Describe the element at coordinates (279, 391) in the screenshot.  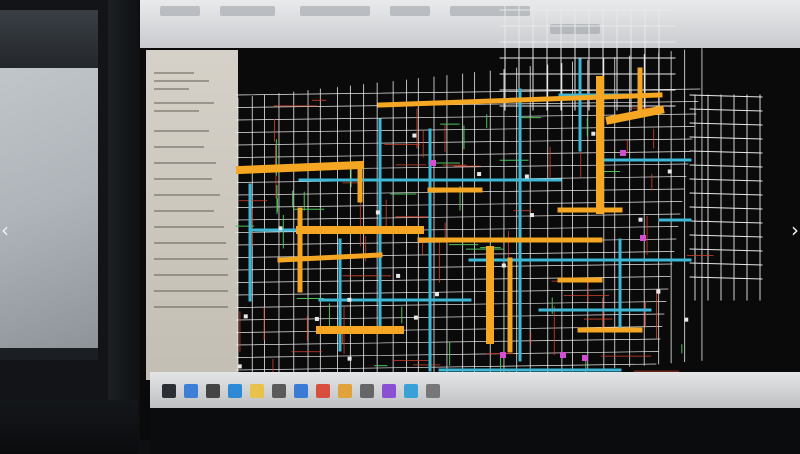
I see `store-icon` at that location.